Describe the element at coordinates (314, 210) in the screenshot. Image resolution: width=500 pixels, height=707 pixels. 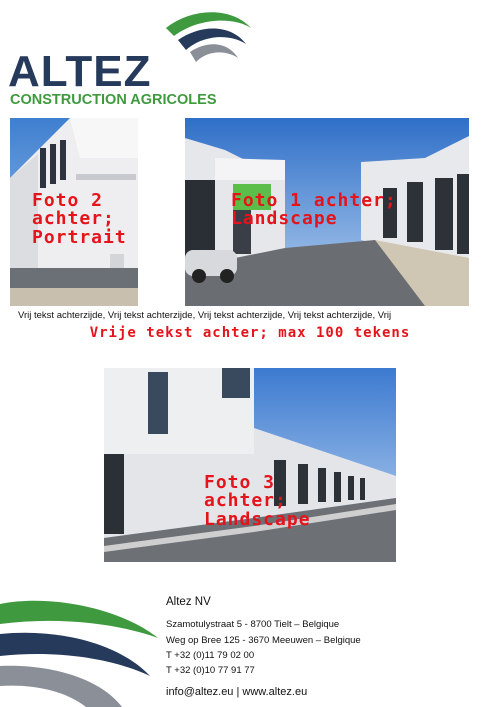
I see `photo-1-label: Foto 1 achter; Landscape` at that location.